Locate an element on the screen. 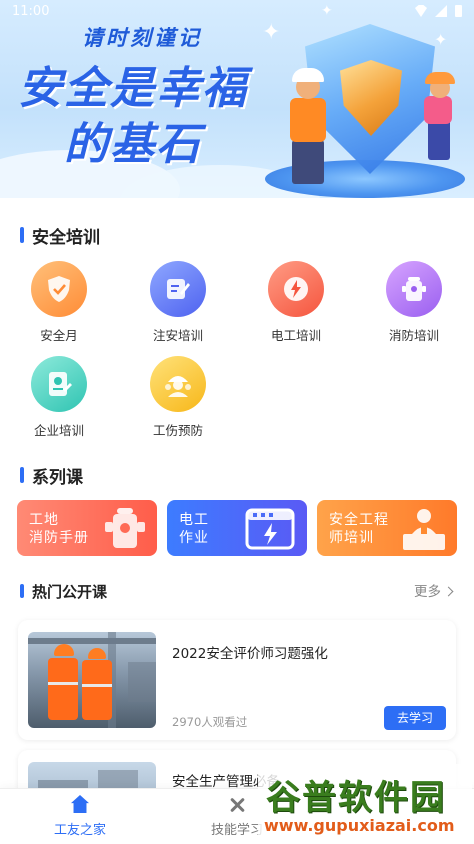 The image size is (474, 844). series-card-line1: 安全工程 is located at coordinates (359, 520).